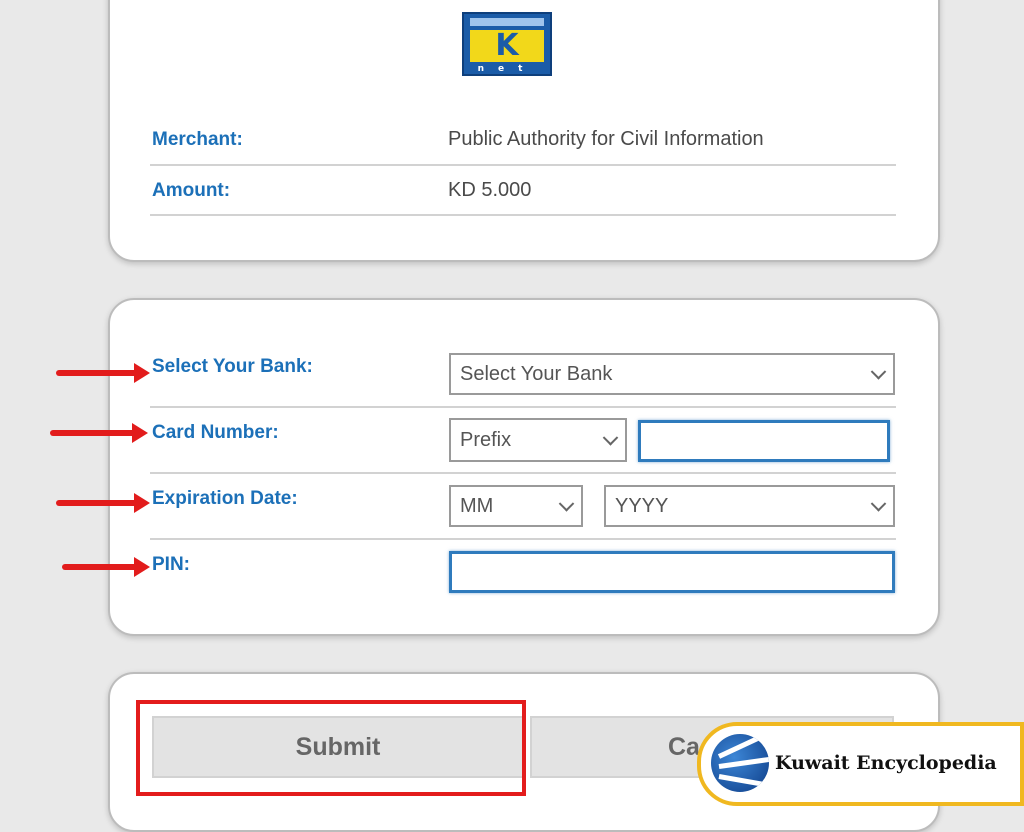  Describe the element at coordinates (197, 139) in the screenshot. I see `merchant-label: Merchant:` at that location.